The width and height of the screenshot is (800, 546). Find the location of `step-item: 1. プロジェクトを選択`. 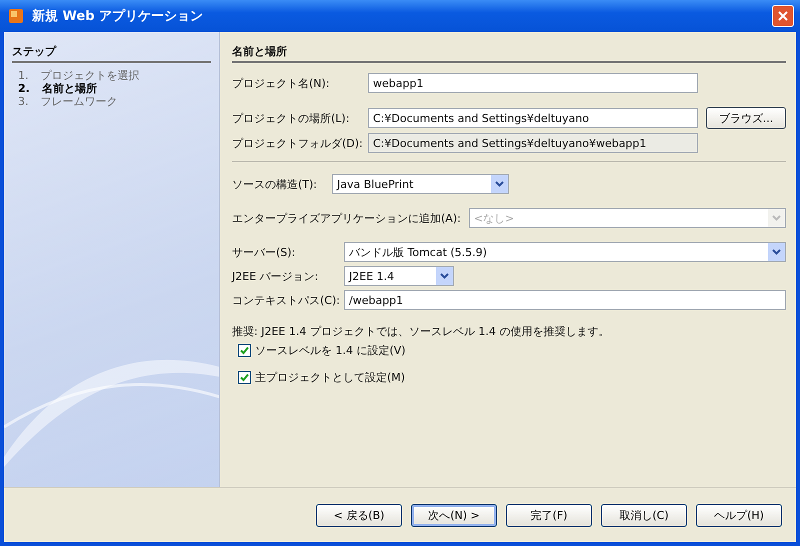

step-item: 1. プロジェクトを選択 is located at coordinates (78, 75).